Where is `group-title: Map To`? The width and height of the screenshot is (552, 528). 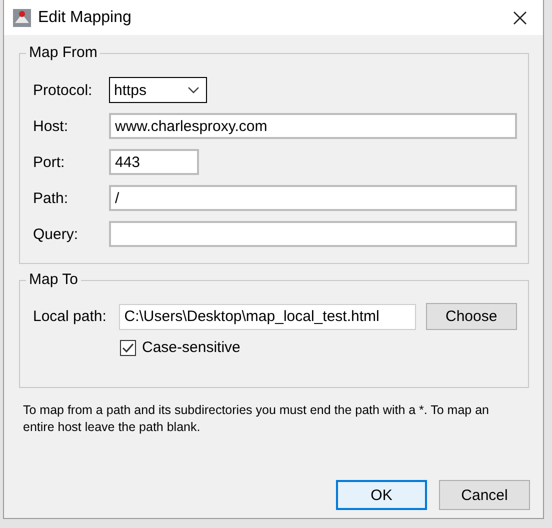 group-title: Map To is located at coordinates (53, 279).